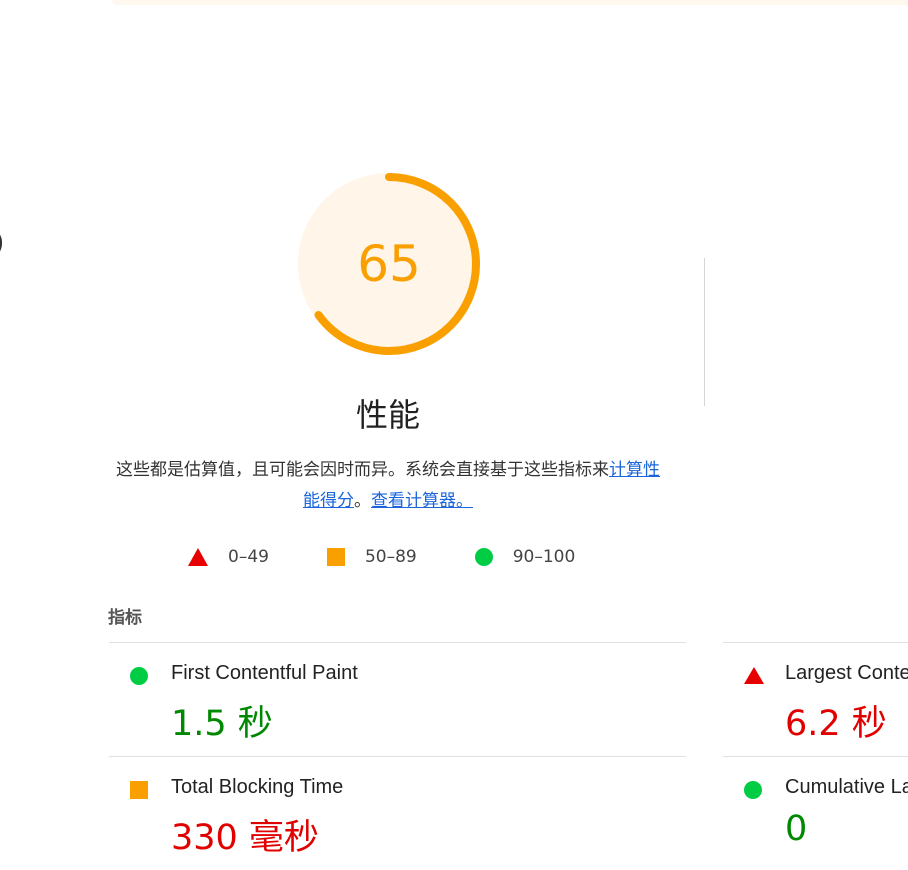 The height and width of the screenshot is (870, 908). I want to click on metric-value: 6.2 秒, so click(836, 724).